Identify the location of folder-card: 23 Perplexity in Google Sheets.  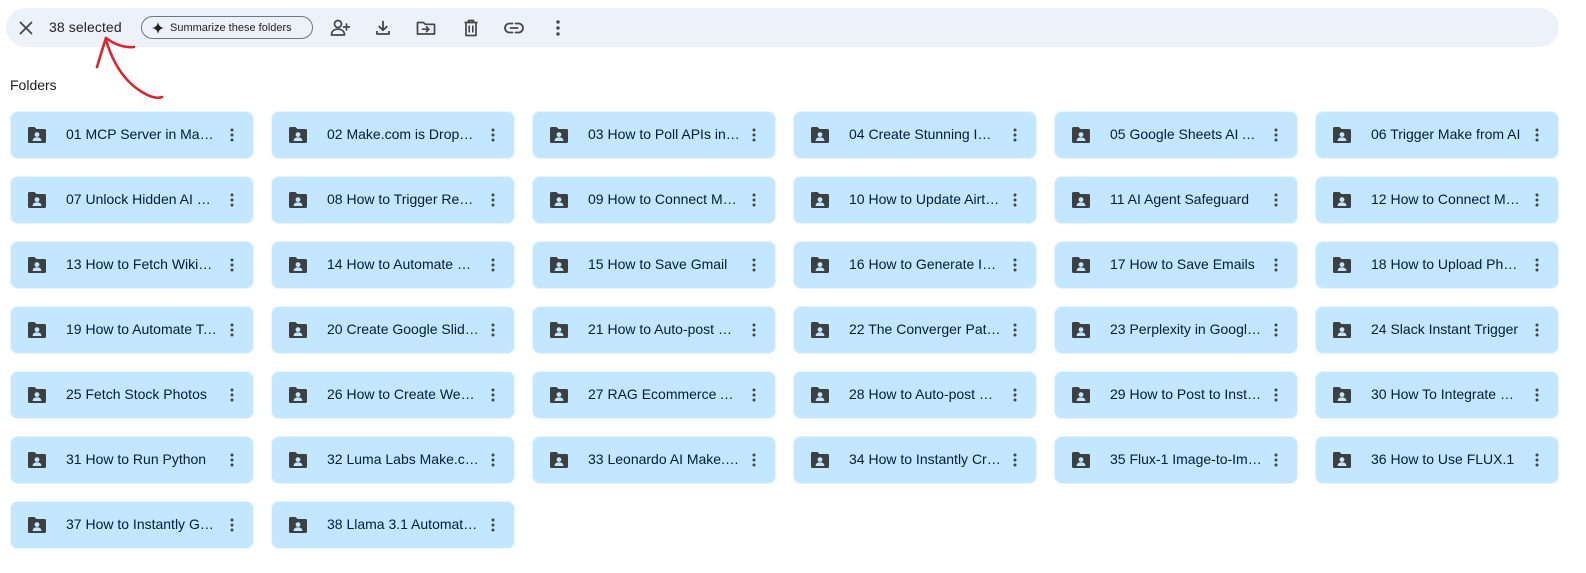
(1176, 330).